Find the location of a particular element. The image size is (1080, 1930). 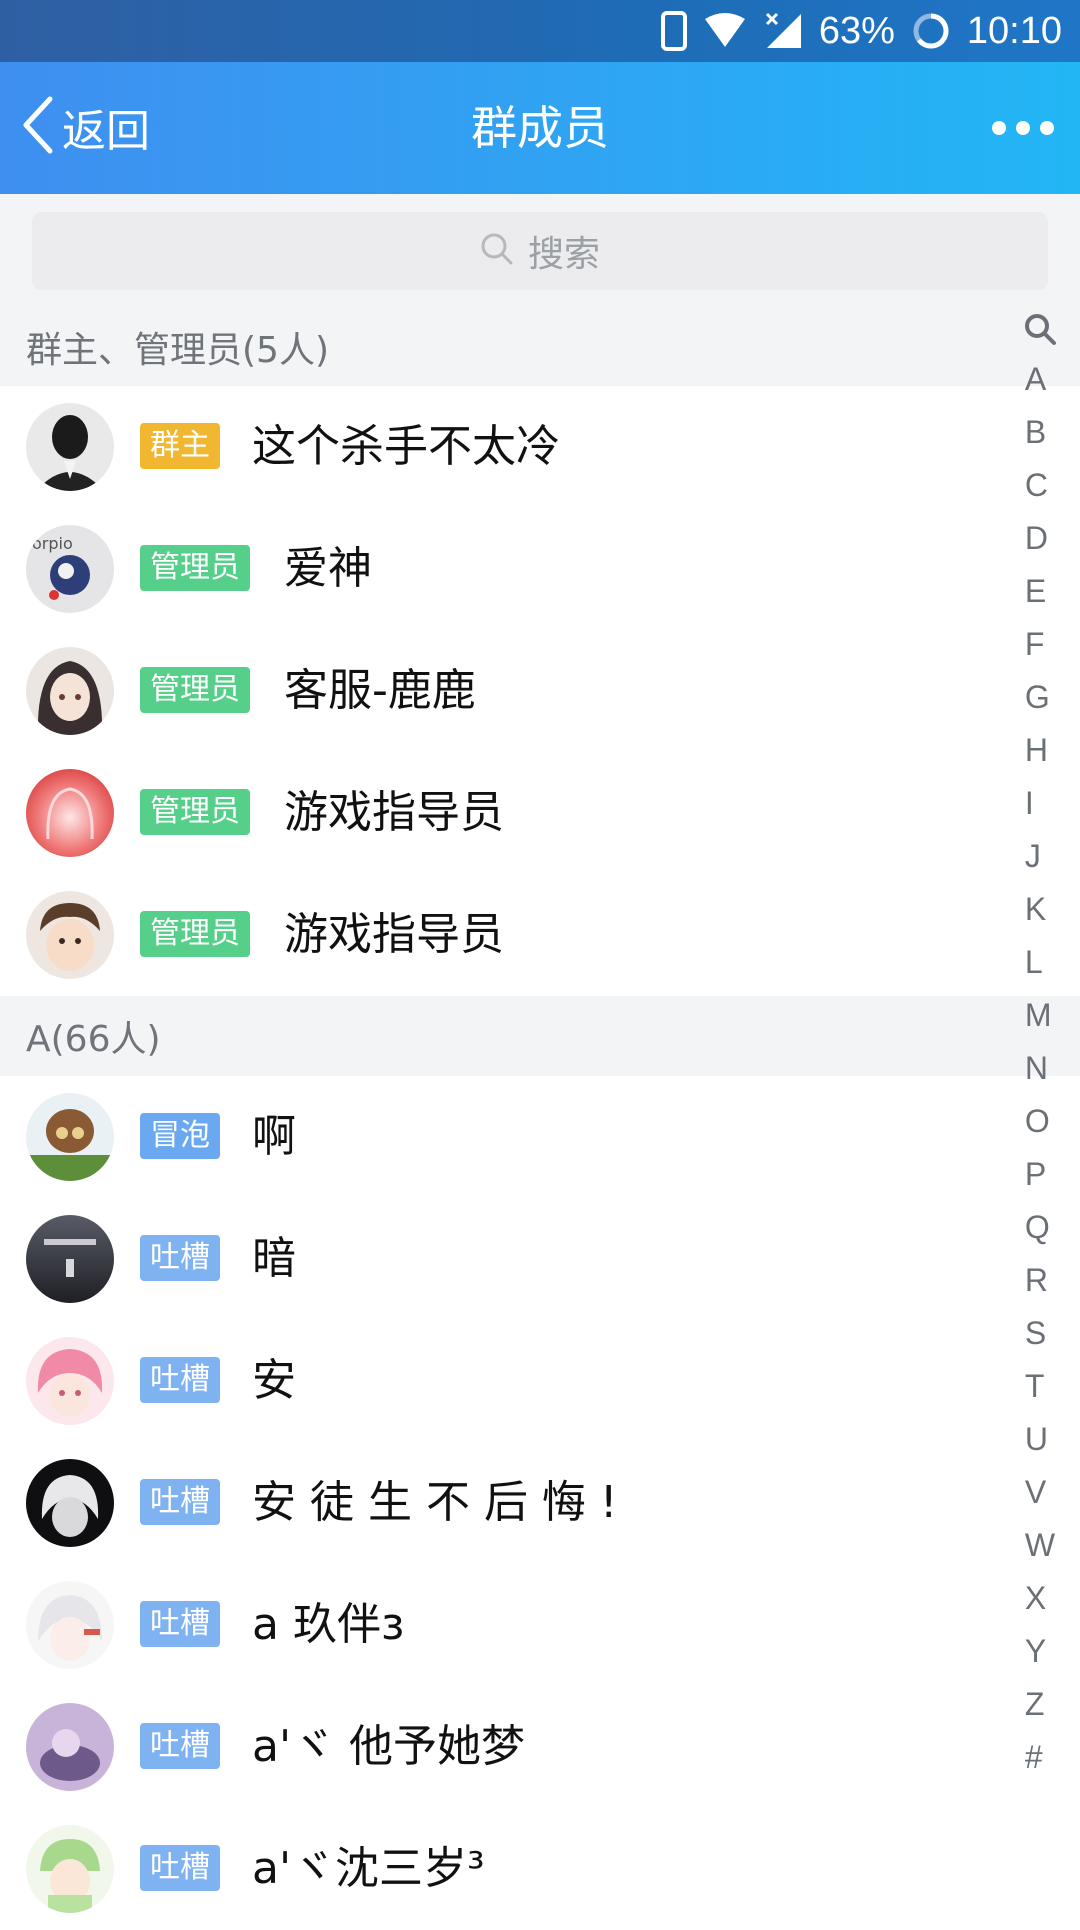

section-header-admins: 群主、管理员(5人) is located at coordinates (540, 347).